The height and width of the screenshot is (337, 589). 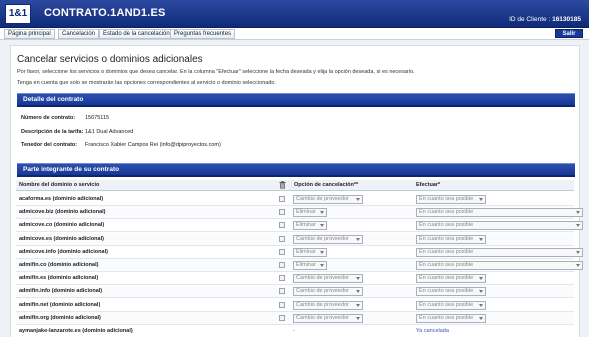 What do you see at coordinates (428, 185) in the screenshot?
I see `col-effect: Efectuar*` at bounding box center [428, 185].